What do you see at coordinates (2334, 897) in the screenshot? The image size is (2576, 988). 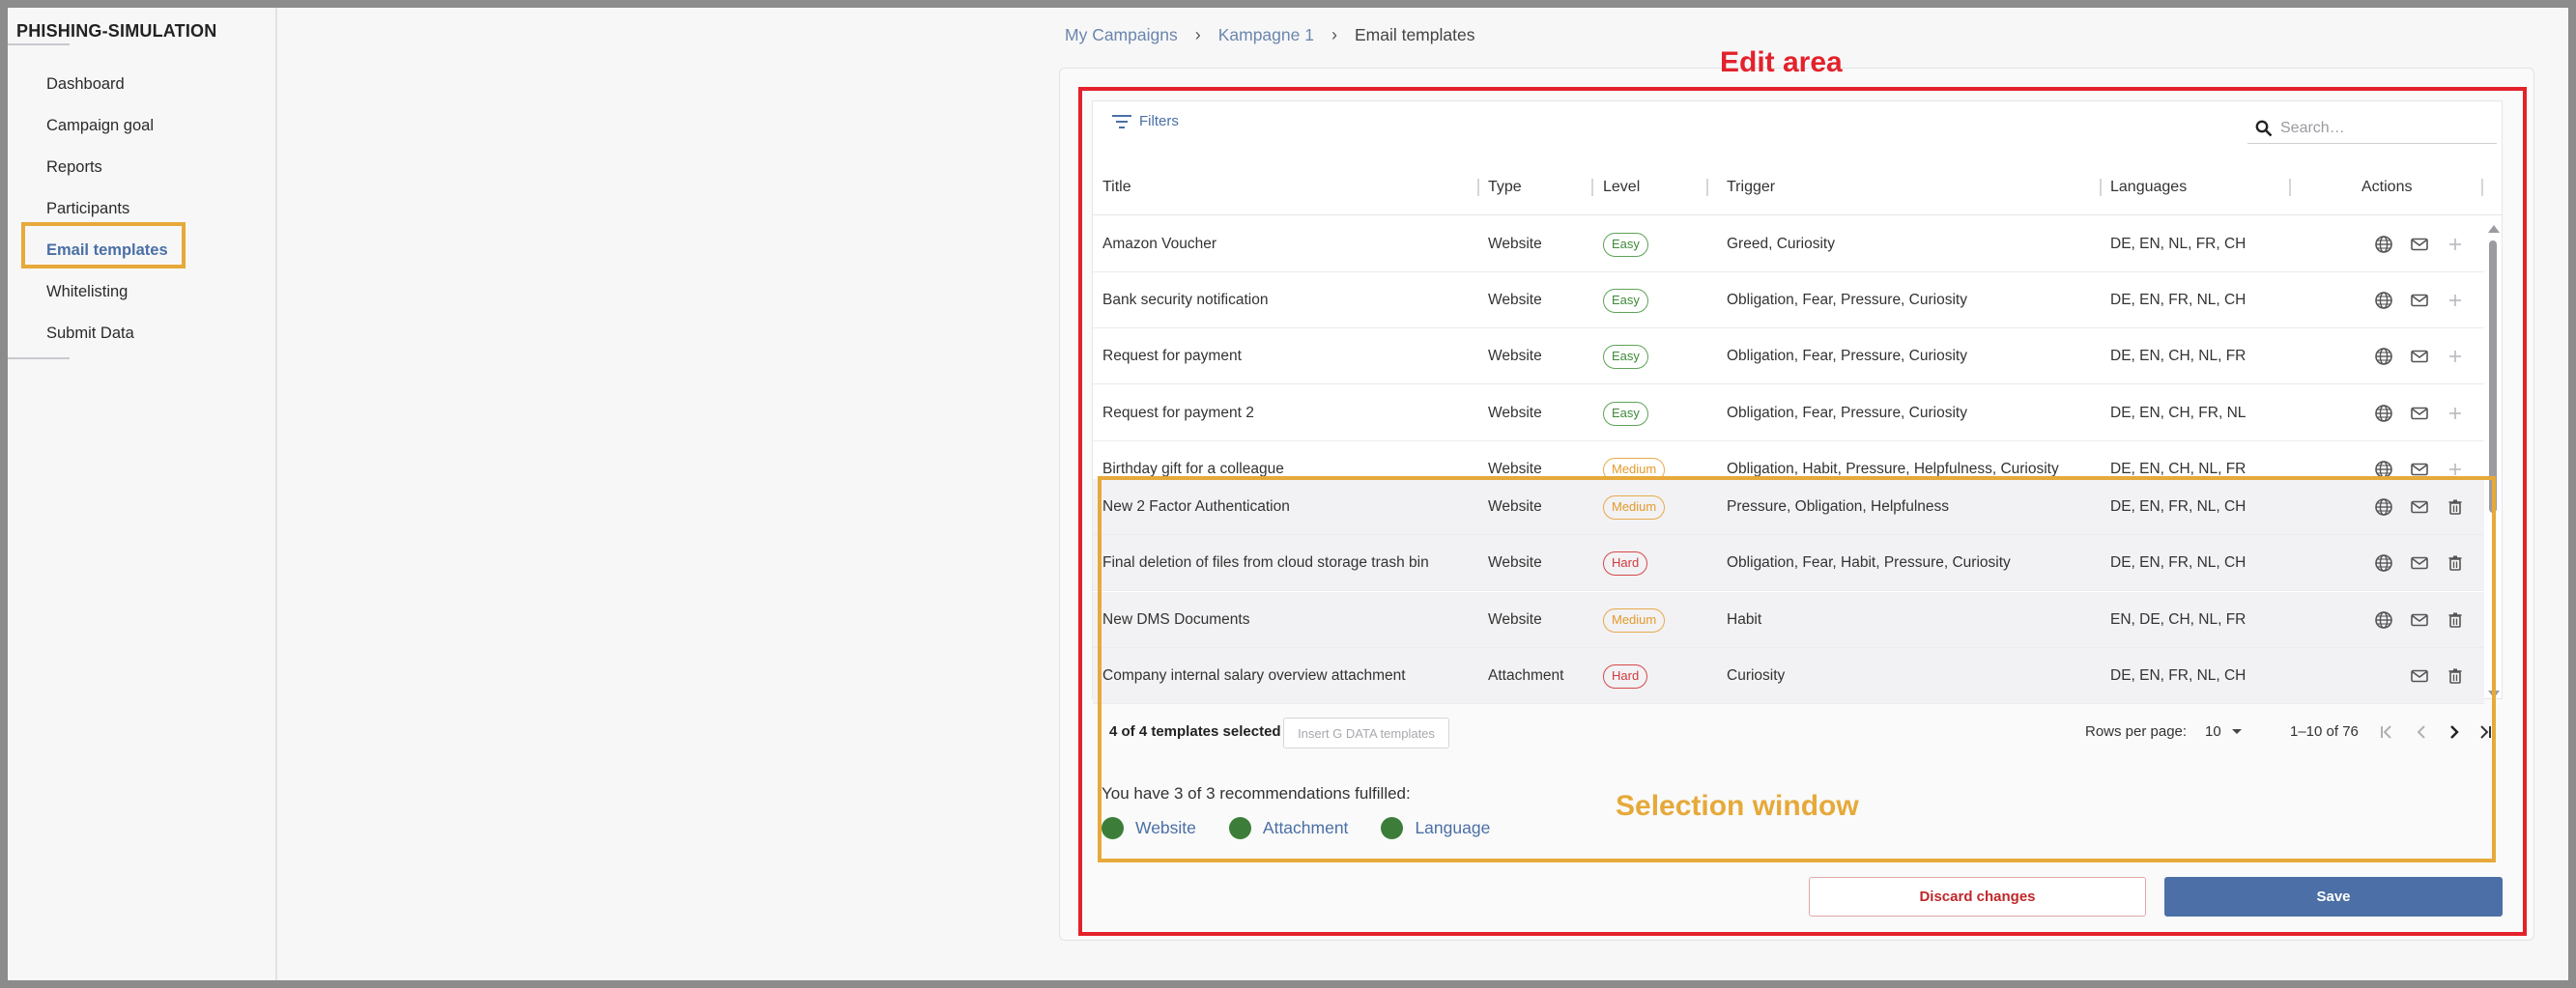 I see `save-button: Save` at bounding box center [2334, 897].